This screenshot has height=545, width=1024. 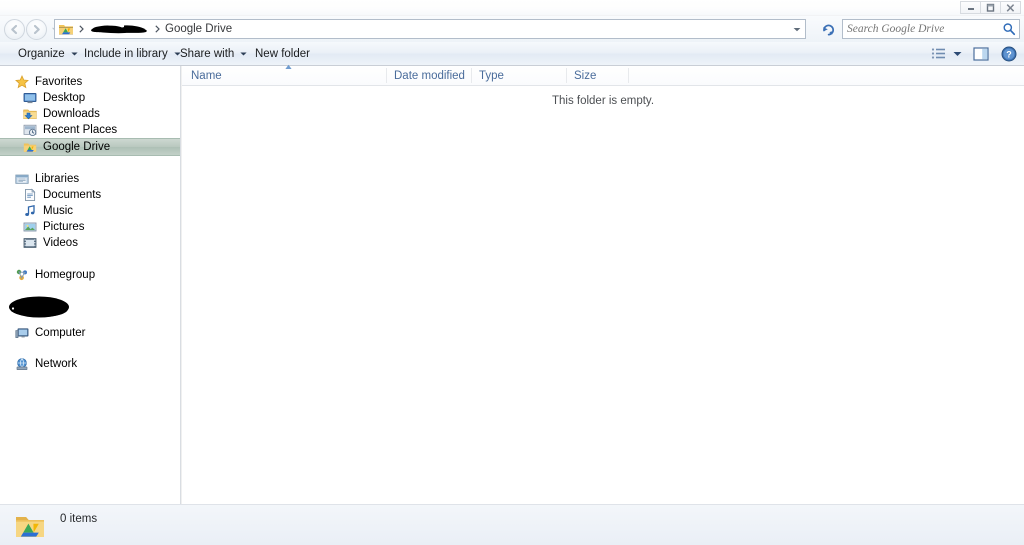 What do you see at coordinates (491, 75) in the screenshot?
I see `column-label: Type` at bounding box center [491, 75].